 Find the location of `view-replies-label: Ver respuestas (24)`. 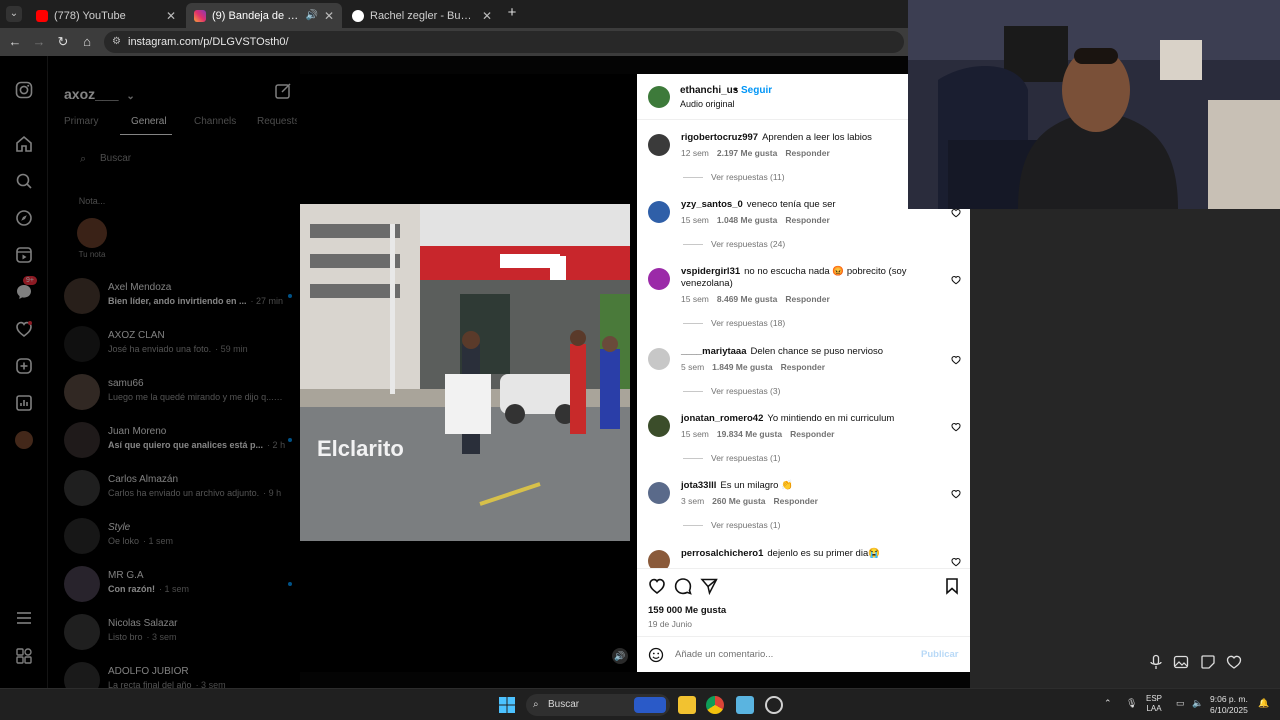

view-replies-label: Ver respuestas (24) is located at coordinates (748, 244).